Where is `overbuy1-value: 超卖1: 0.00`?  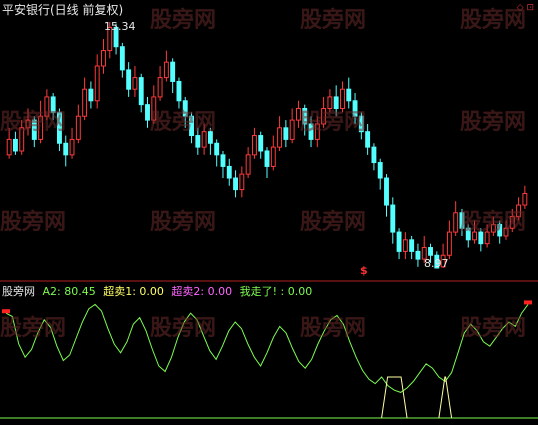
overbuy1-value: 超卖1: 0.00 is located at coordinates (133, 291).